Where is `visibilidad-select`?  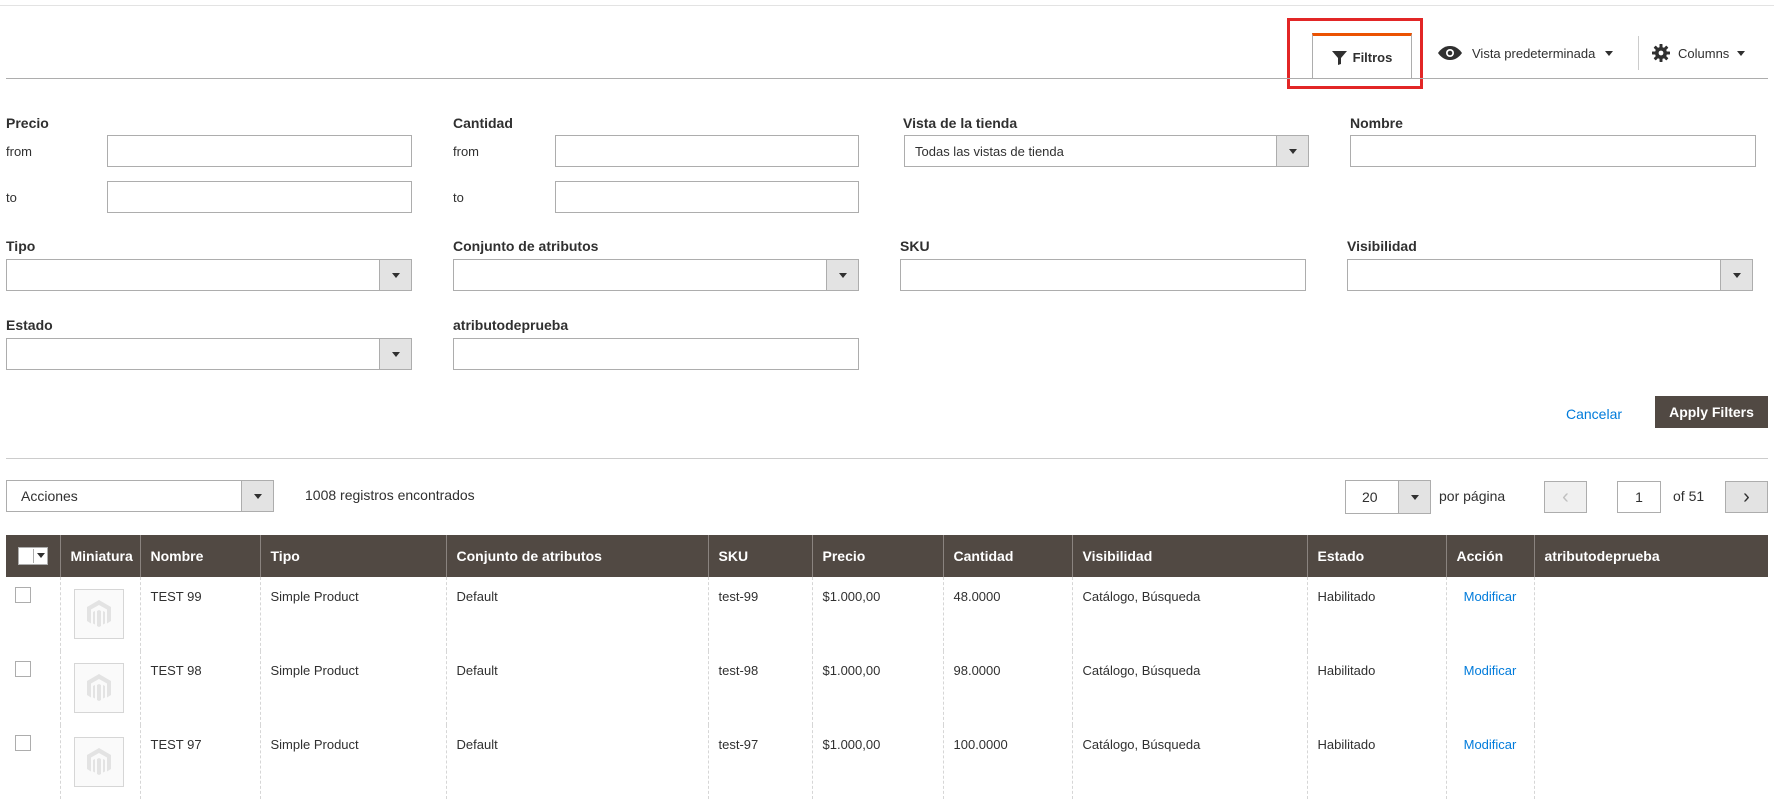 visibilidad-select is located at coordinates (1550, 275).